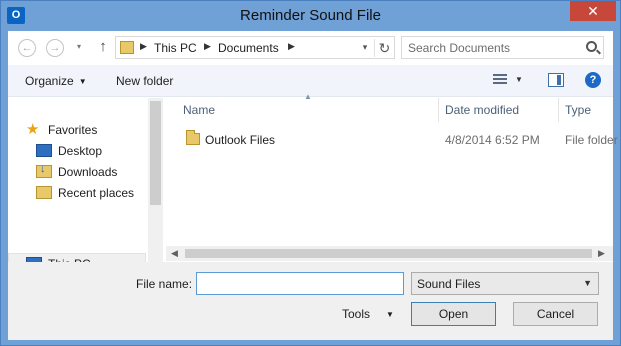 This screenshot has width=621, height=346. I want to click on organize-label: Organize, so click(49, 81).